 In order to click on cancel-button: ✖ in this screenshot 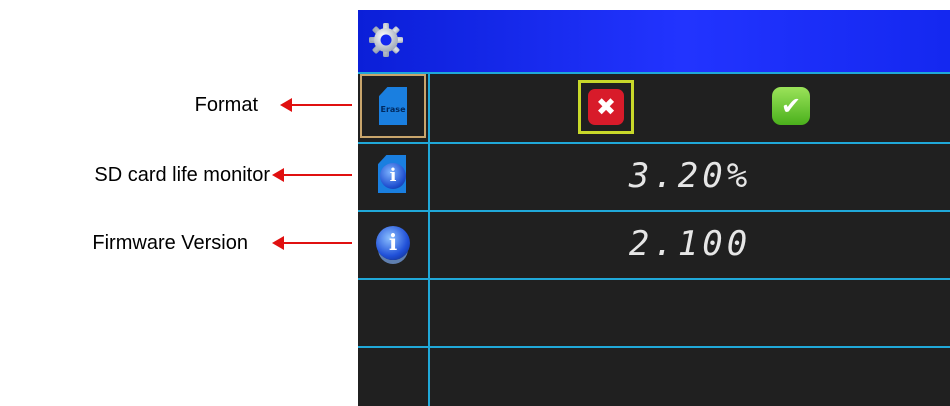, I will do `click(606, 107)`.